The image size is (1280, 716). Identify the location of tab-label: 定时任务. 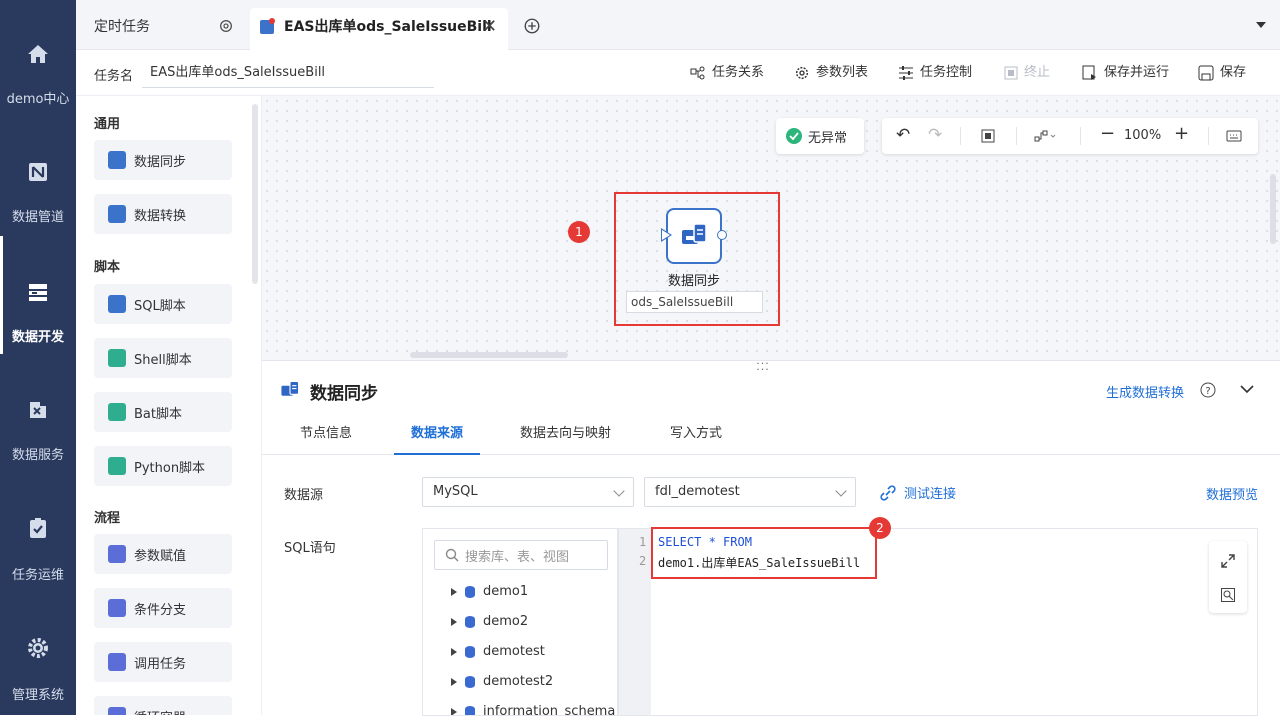
(122, 27).